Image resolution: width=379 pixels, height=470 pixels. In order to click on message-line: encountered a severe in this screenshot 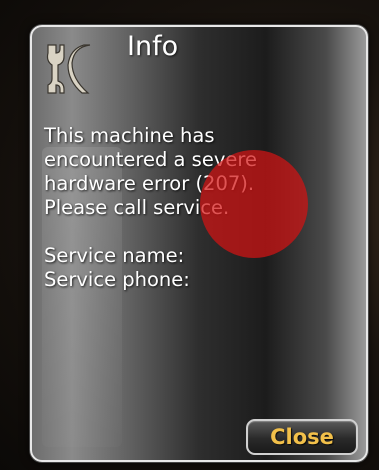, I will do `click(150, 159)`.